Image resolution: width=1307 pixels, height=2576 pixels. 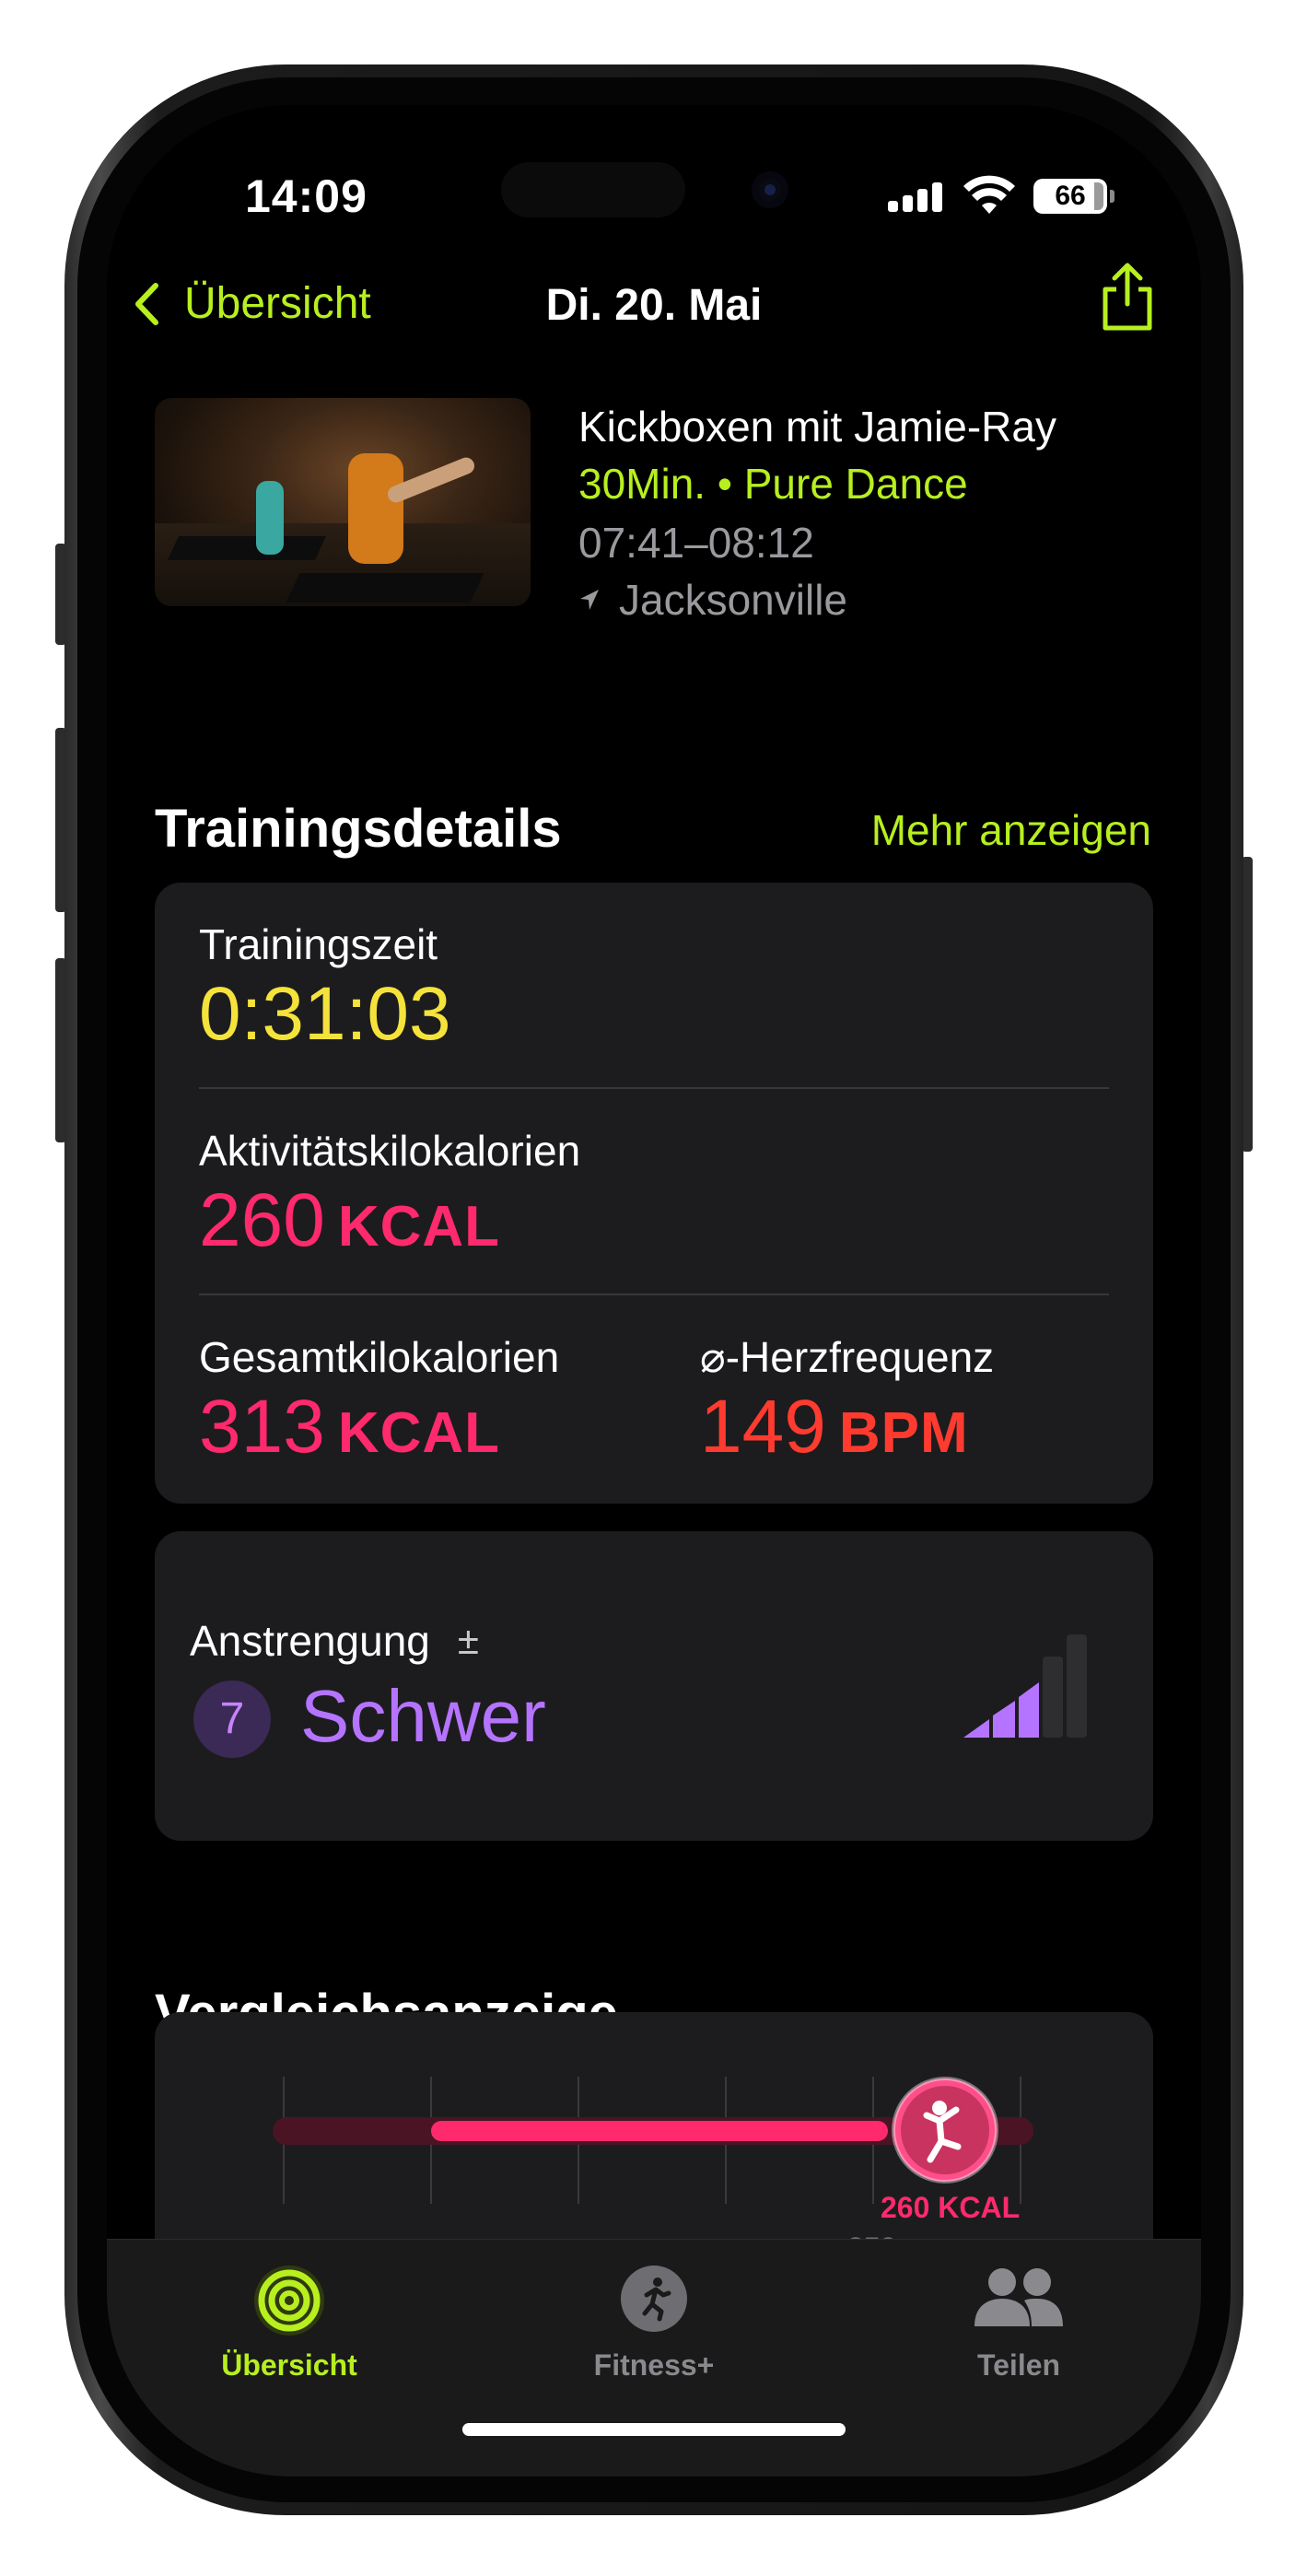 I want to click on total-kcal-label: Gesamtkilokalorien, so click(x=380, y=1357).